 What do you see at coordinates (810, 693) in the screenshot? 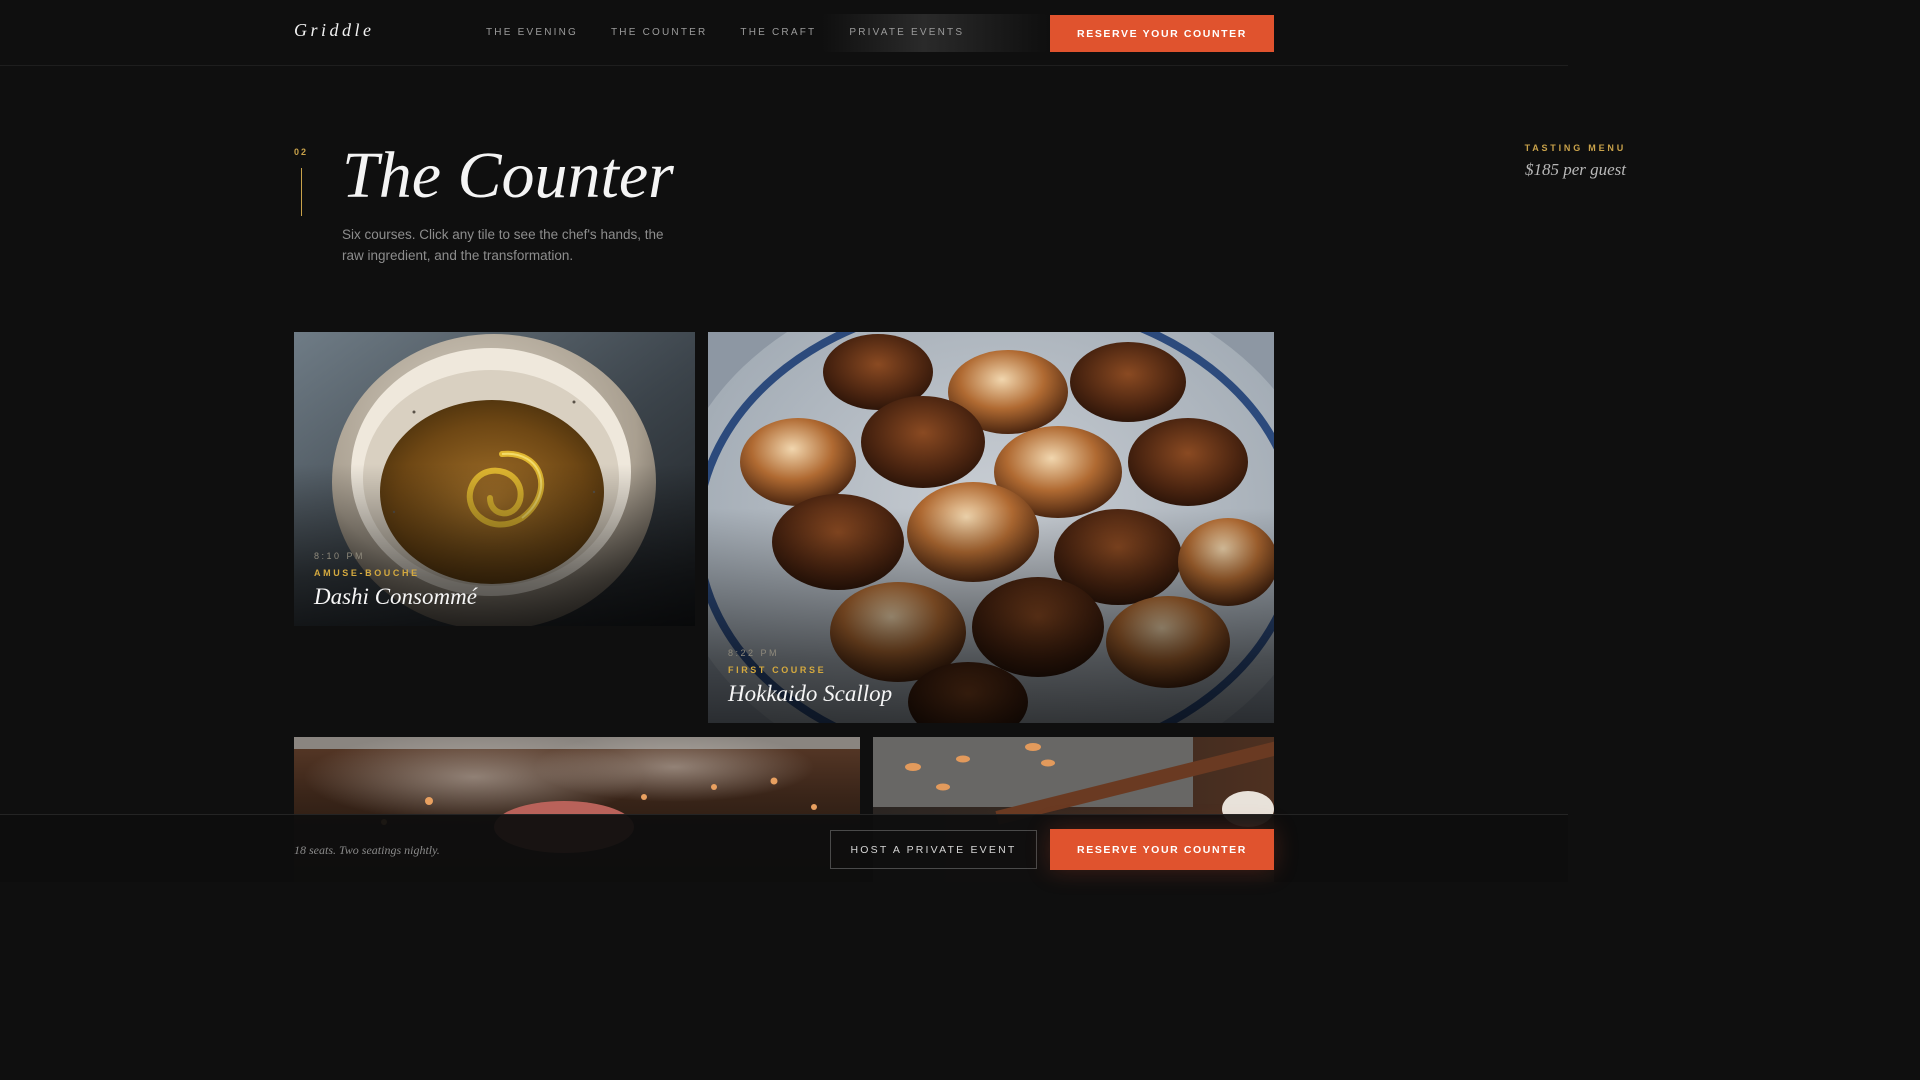
I see `dish-name: Hokkaido Scallop` at bounding box center [810, 693].